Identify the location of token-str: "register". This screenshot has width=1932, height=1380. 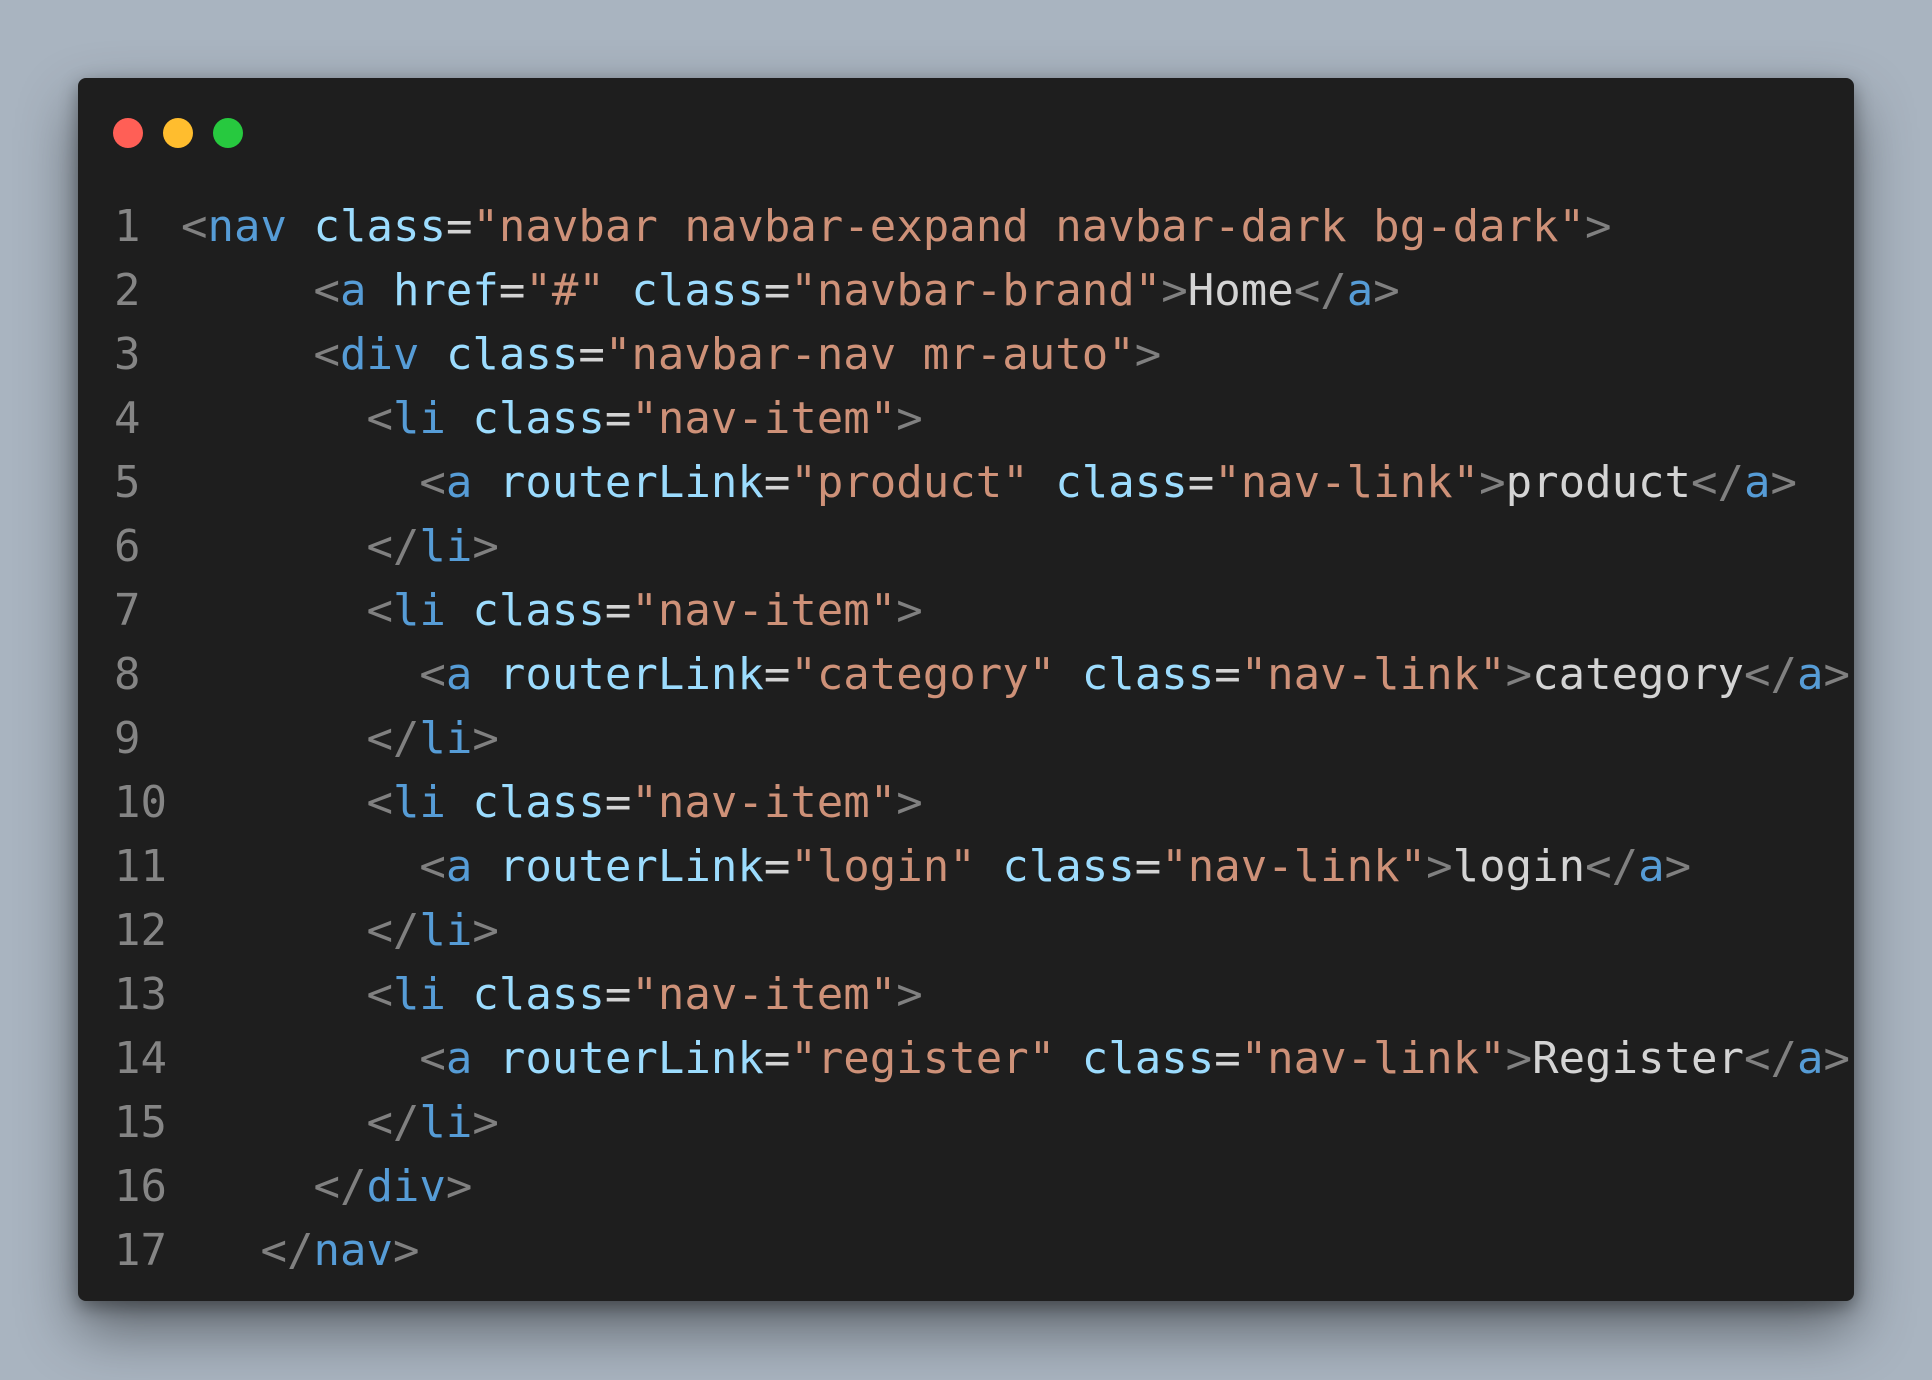
(923, 1058).